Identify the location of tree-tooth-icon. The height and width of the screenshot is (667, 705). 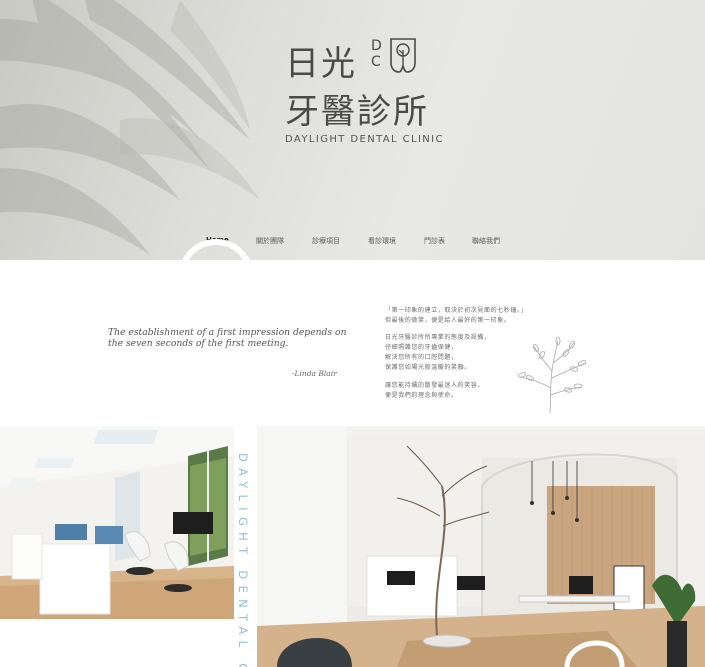
(403, 55).